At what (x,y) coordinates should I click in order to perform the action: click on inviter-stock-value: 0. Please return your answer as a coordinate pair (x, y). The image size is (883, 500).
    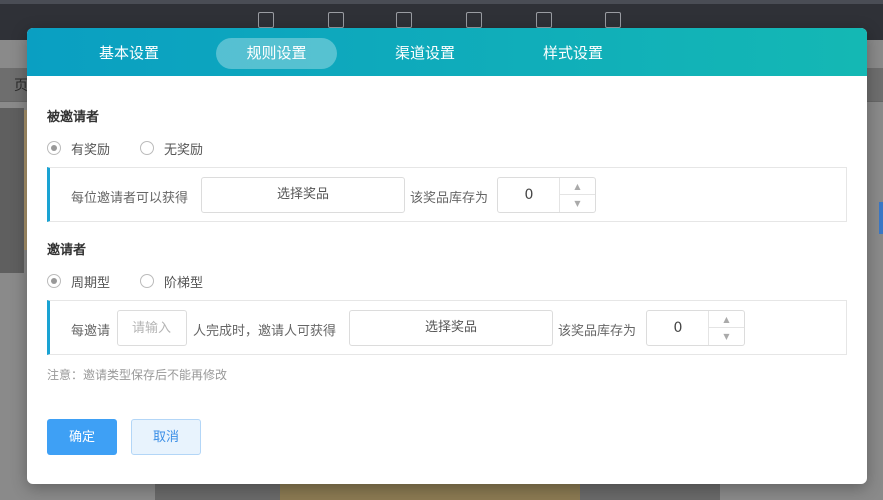
    Looking at the image, I should click on (678, 328).